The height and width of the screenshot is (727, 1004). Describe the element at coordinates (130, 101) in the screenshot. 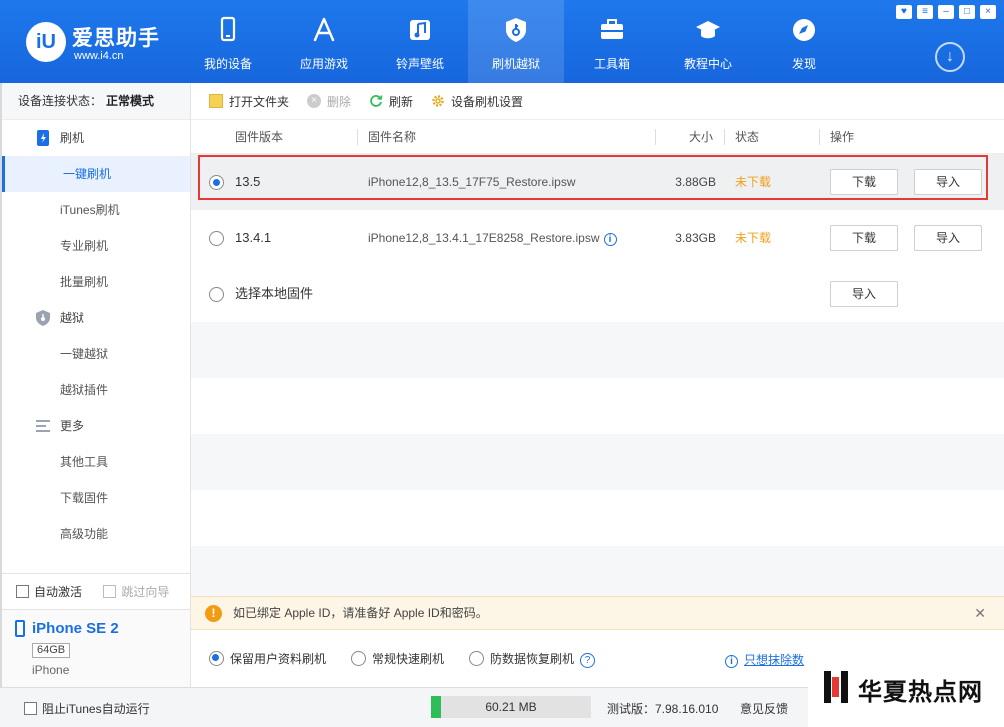

I see `connection-status-value: 正常模式` at that location.